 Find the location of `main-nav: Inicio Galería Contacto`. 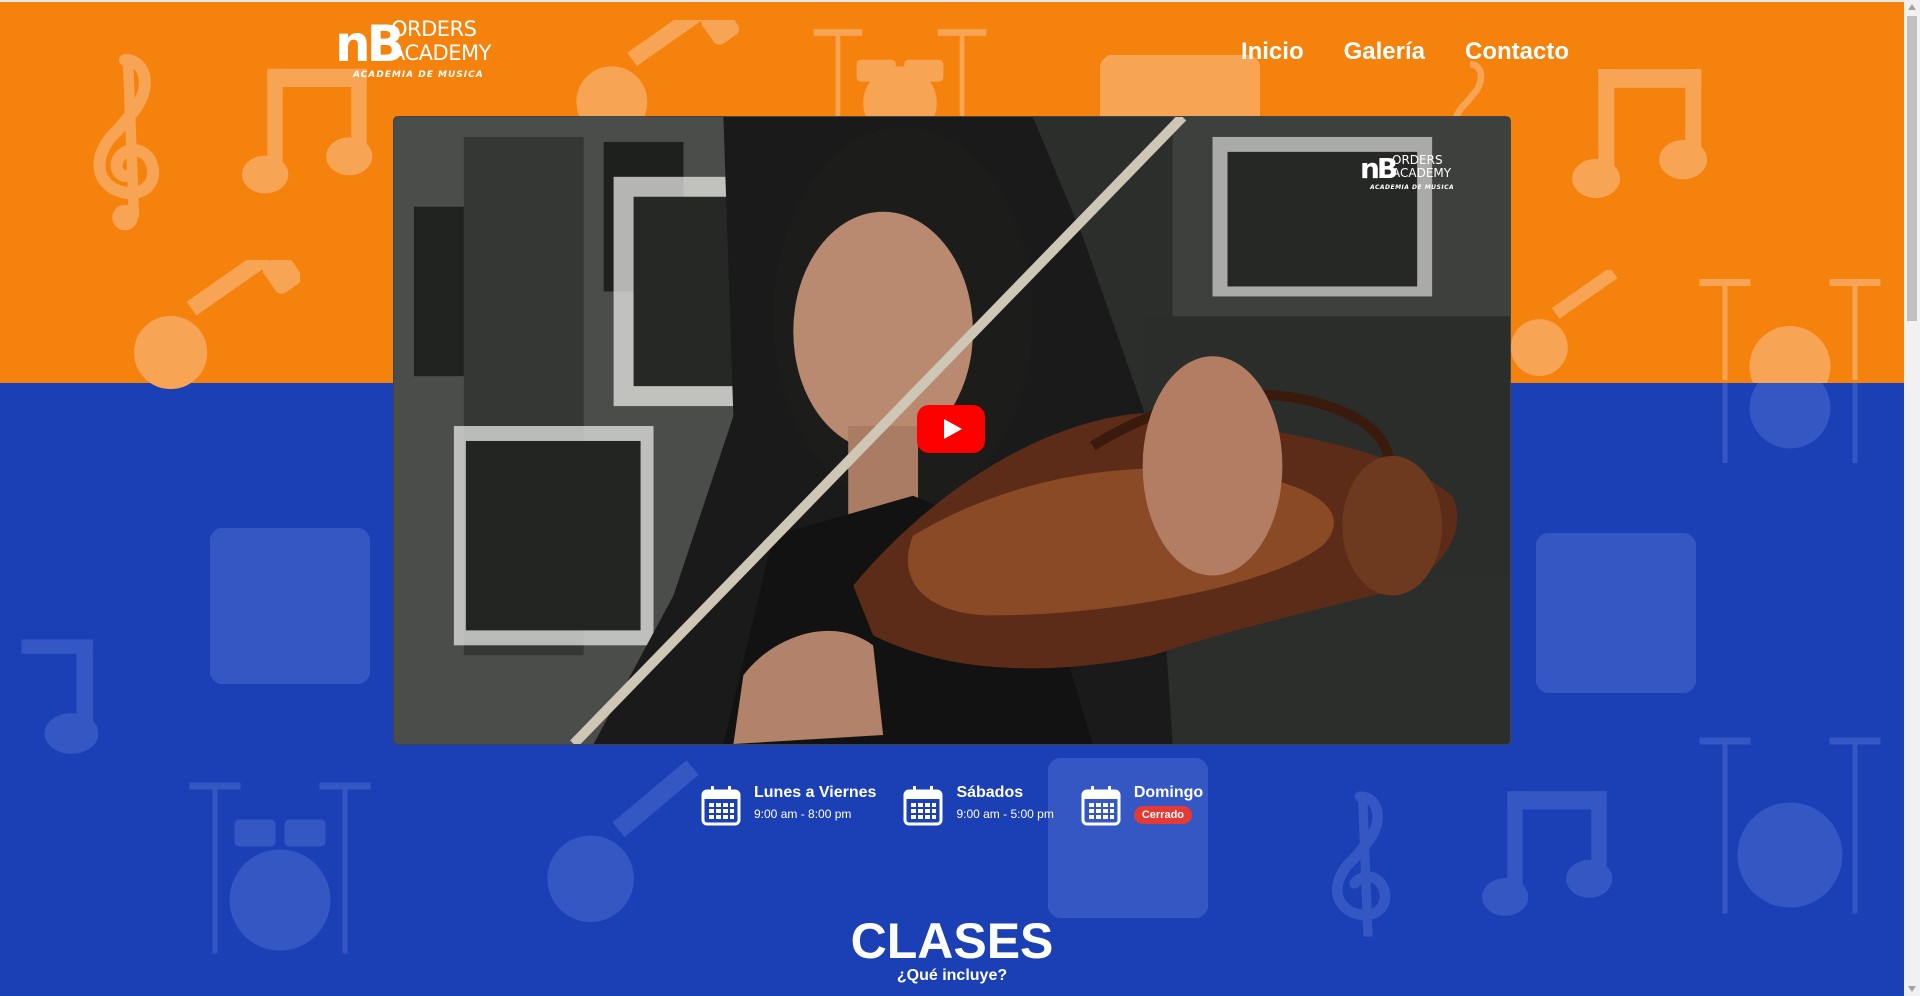

main-nav: Inicio Galería Contacto is located at coordinates (1405, 52).